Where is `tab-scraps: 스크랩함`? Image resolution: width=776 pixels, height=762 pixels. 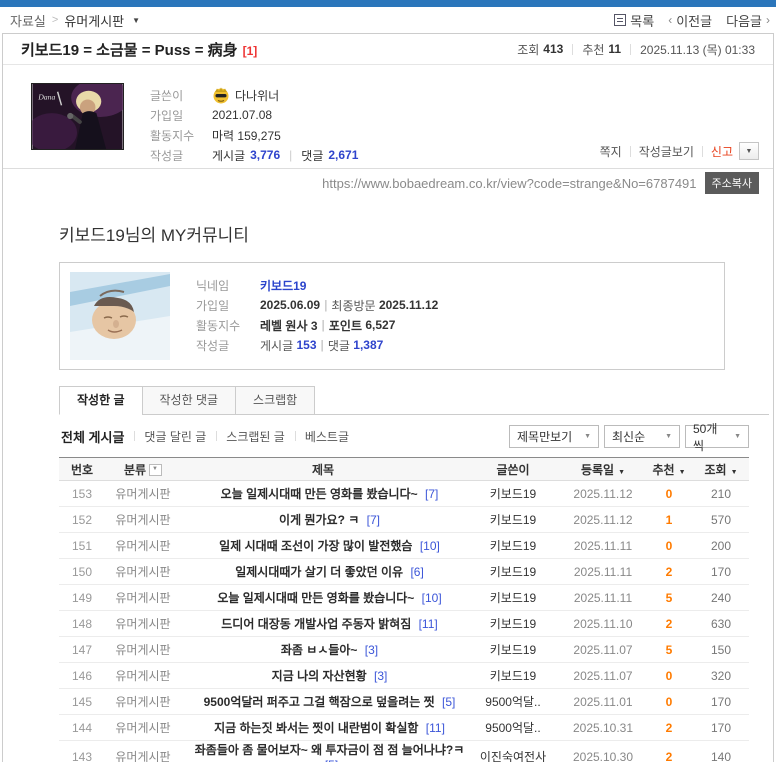
tab-scraps: 스크랩함 is located at coordinates (275, 400).